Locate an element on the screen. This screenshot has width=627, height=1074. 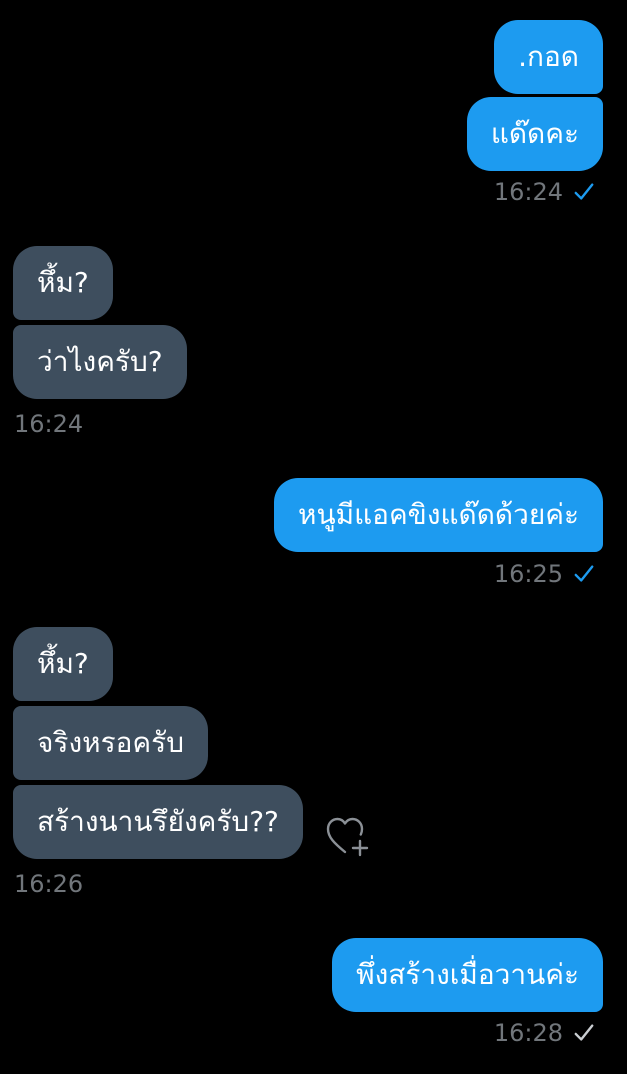
heart-plus-icon is located at coordinates (347, 837).